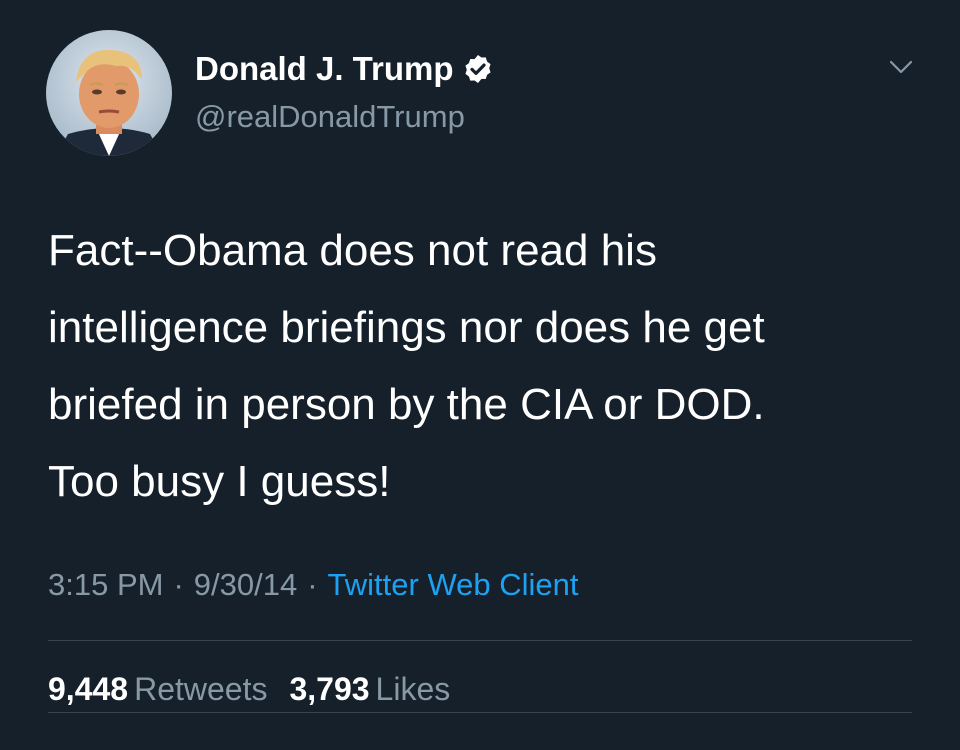 This screenshot has height=750, width=960. I want to click on avatar, so click(109, 93).